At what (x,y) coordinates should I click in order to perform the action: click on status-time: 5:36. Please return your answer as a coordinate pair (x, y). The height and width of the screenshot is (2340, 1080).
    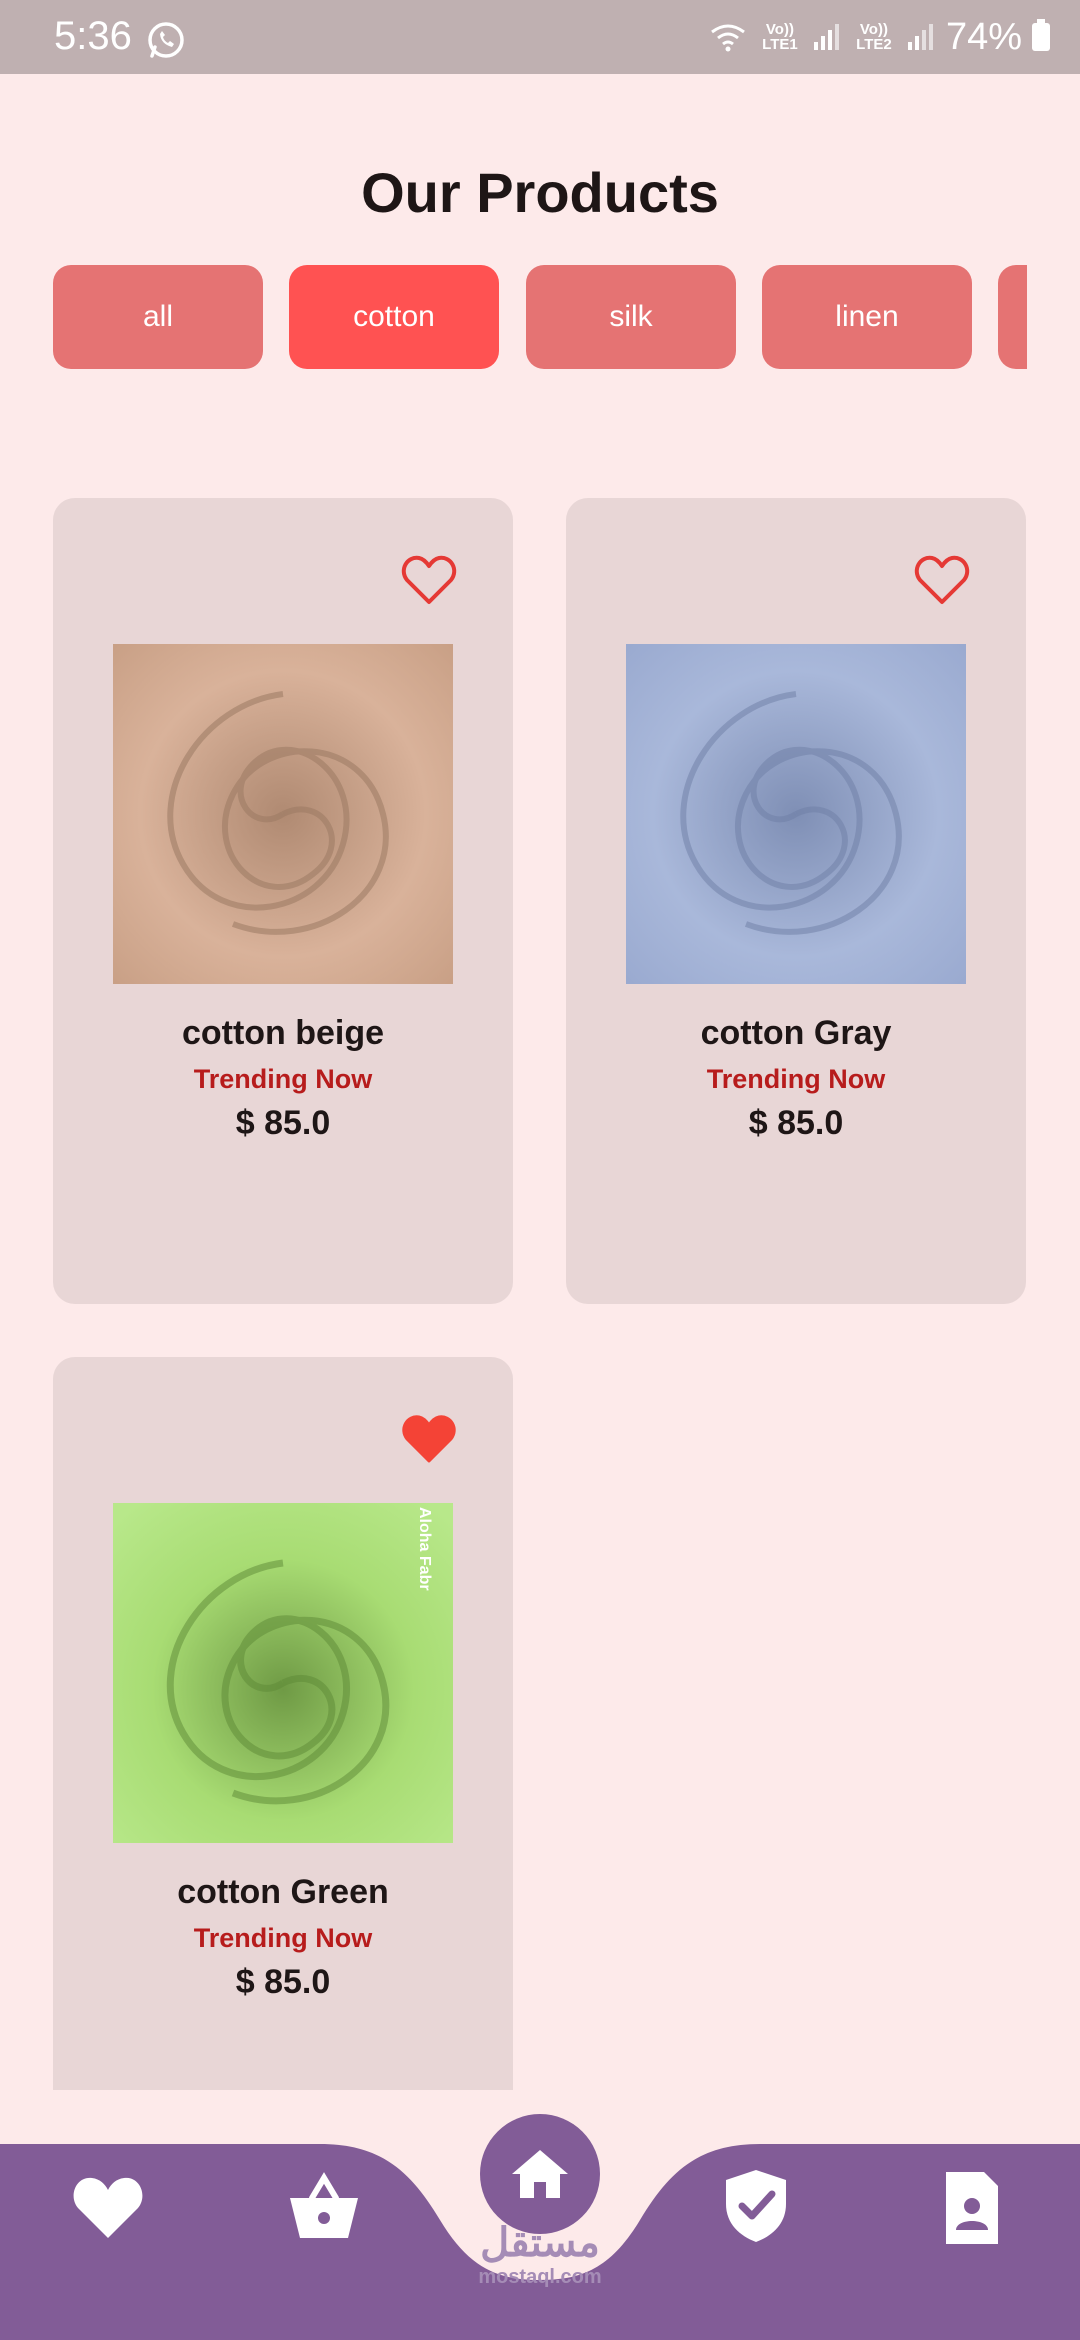
    Looking at the image, I should click on (93, 36).